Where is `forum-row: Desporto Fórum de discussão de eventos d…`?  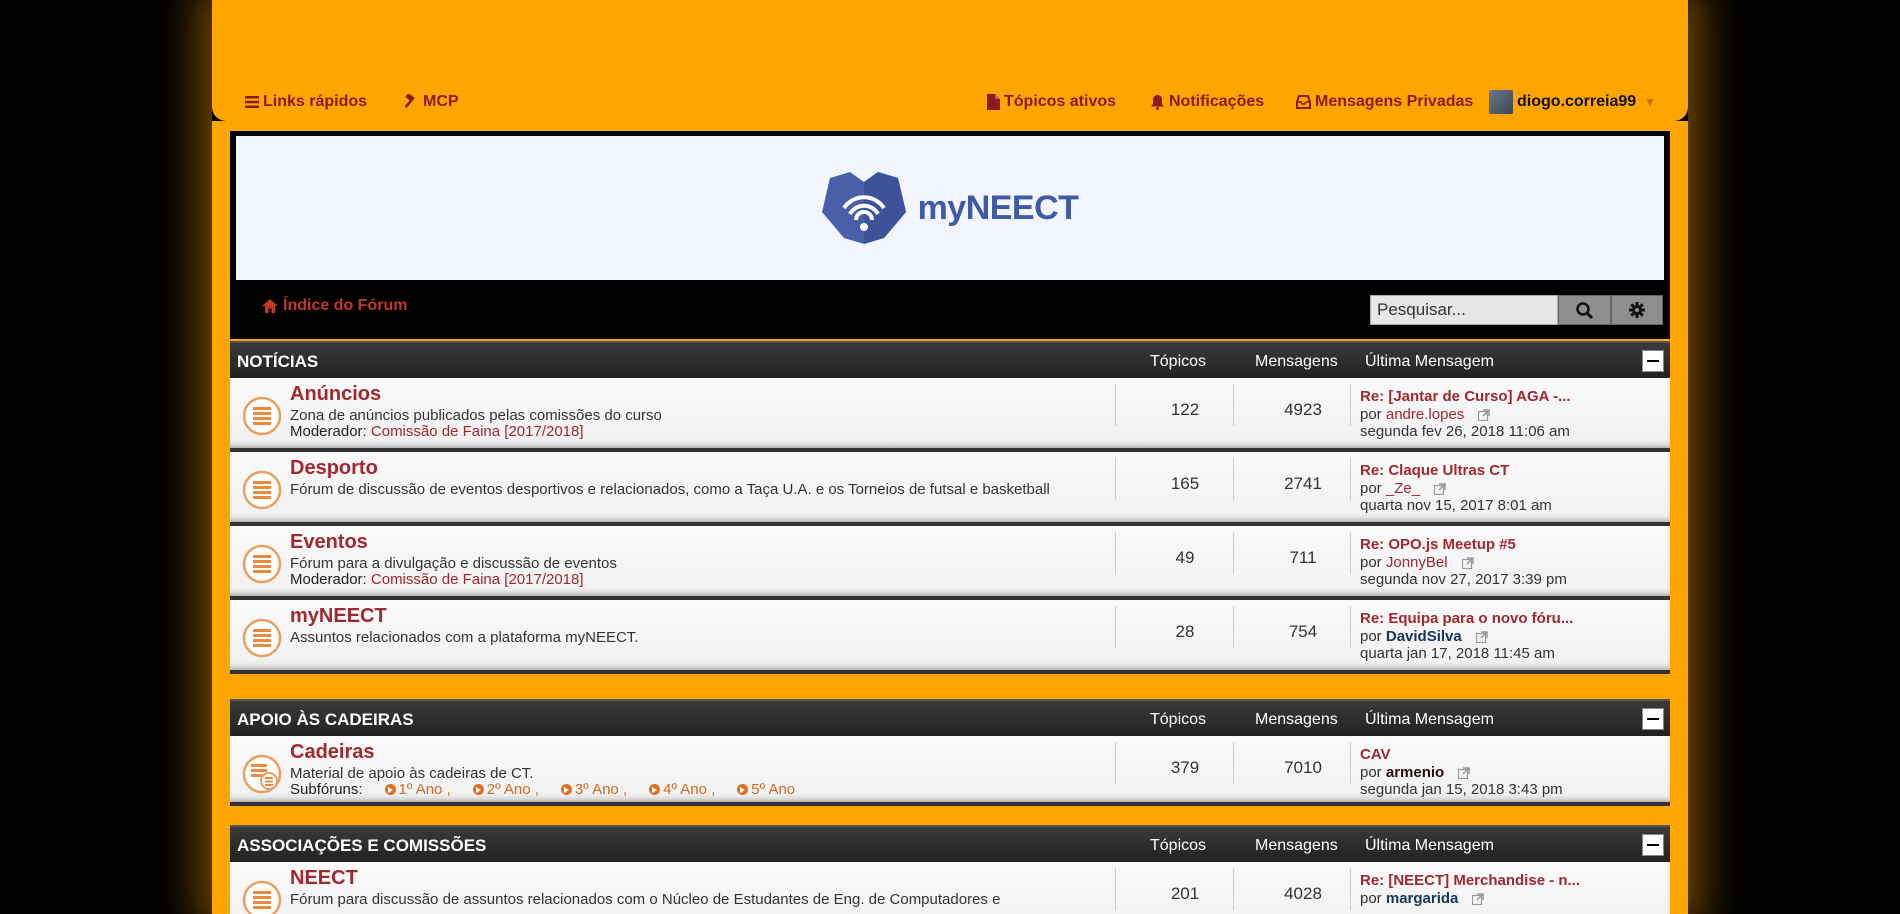
forum-row: Desporto Fórum de discussão de eventos d… is located at coordinates (950, 489).